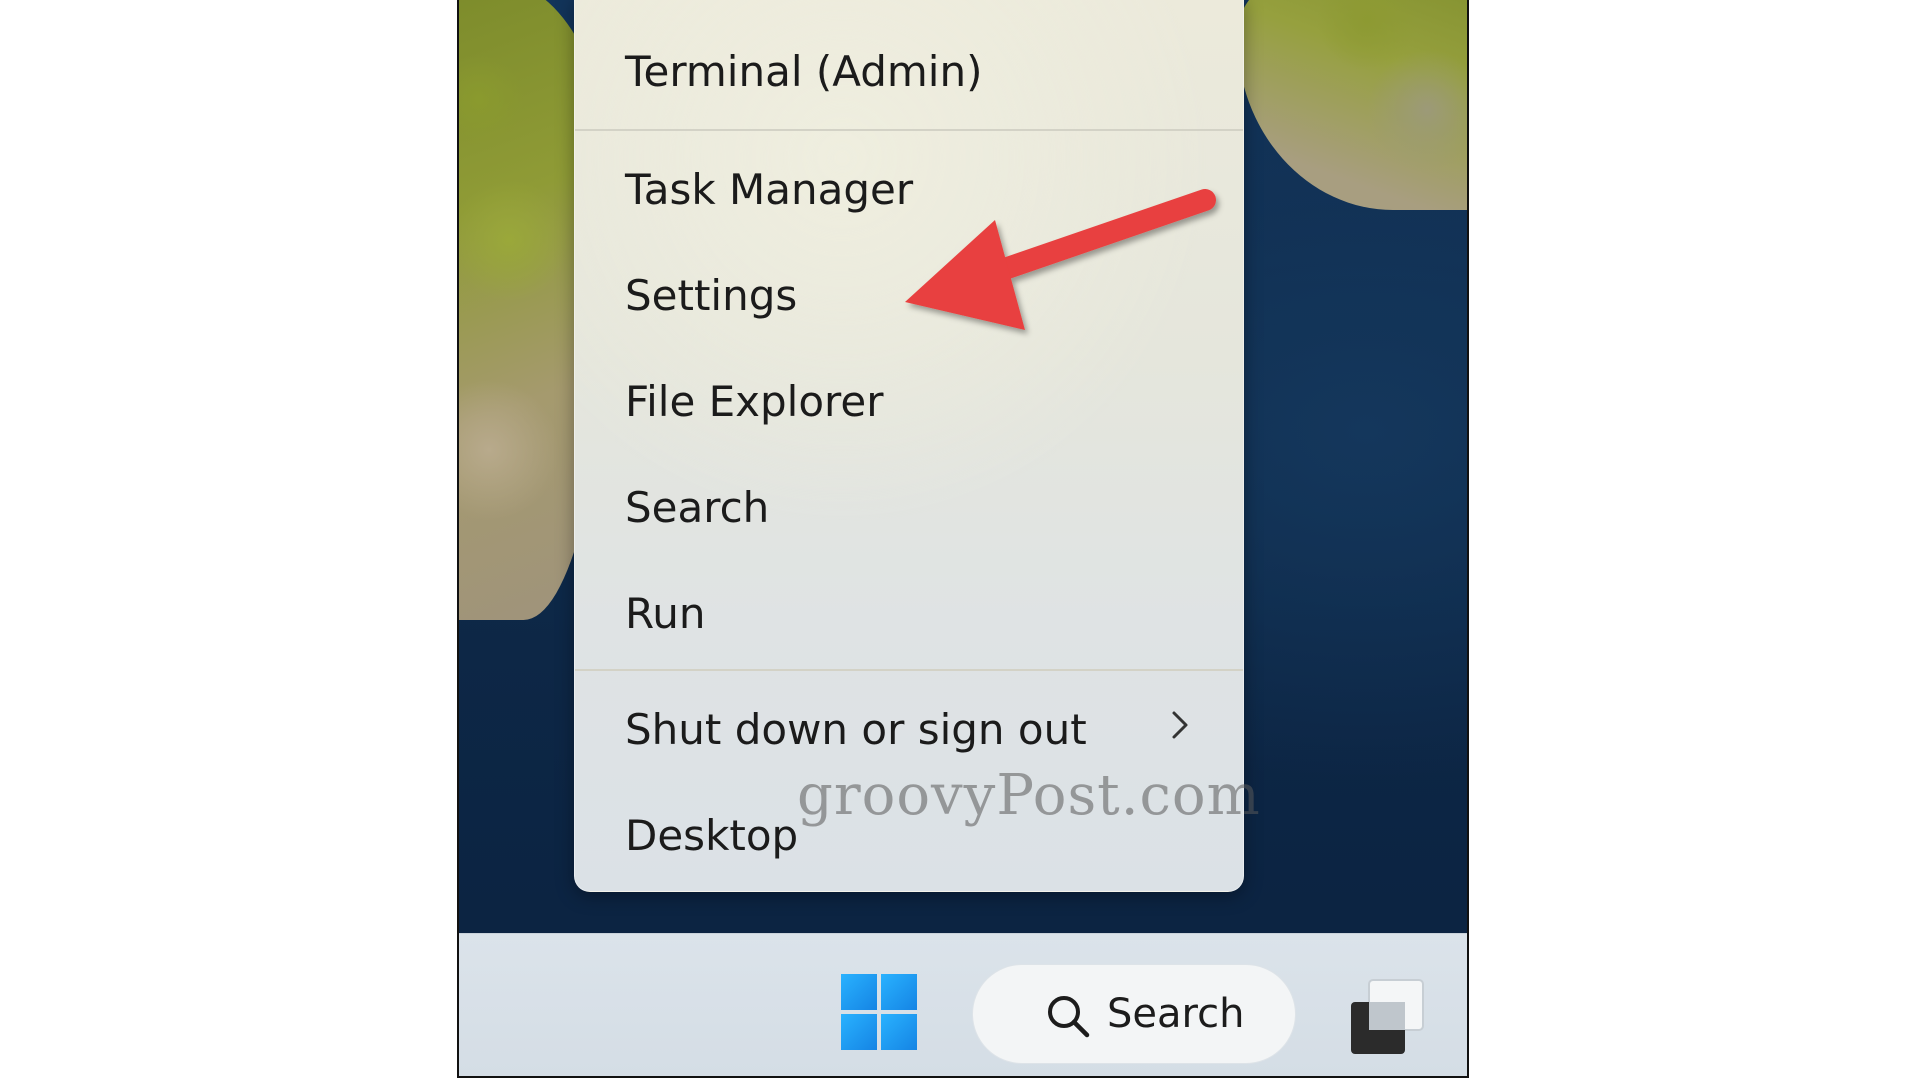 This screenshot has width=1920, height=1080. What do you see at coordinates (963, 1004) in the screenshot?
I see `taskbar: Search` at bounding box center [963, 1004].